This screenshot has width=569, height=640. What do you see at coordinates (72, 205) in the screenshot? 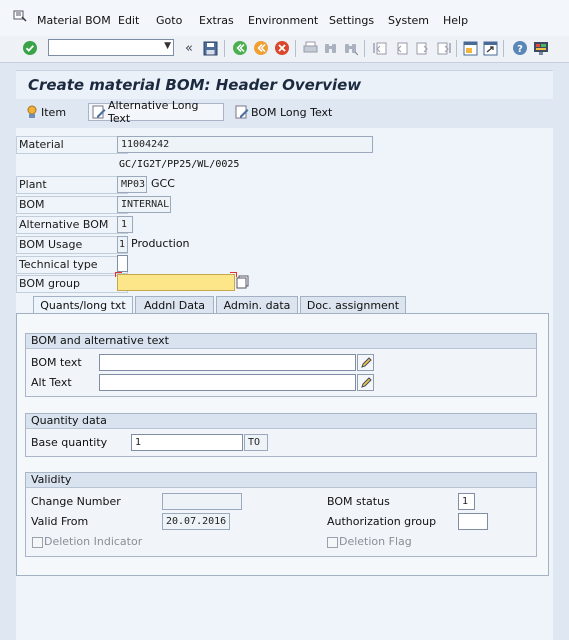
I see `bom-label: BOM` at bounding box center [72, 205].